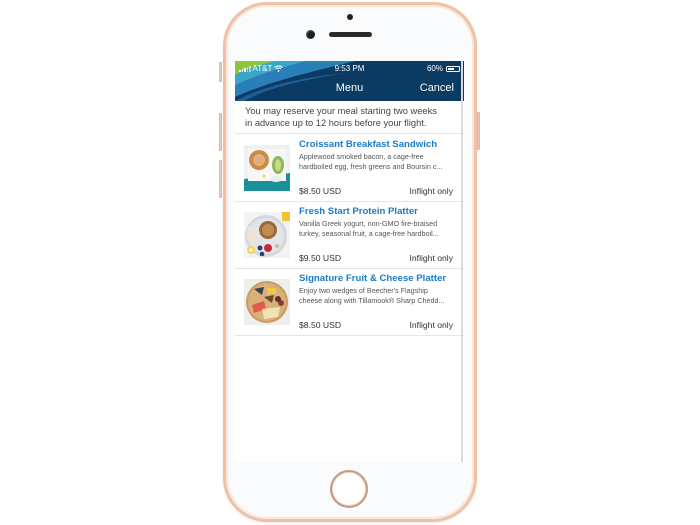 The image size is (700, 525). Describe the element at coordinates (478, 131) in the screenshot. I see `power-button` at that location.